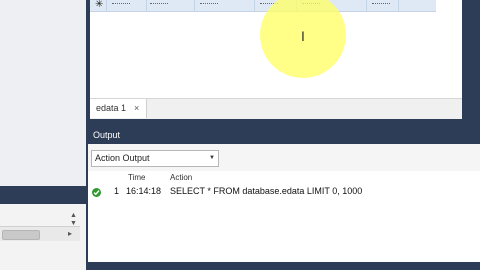 The width and height of the screenshot is (480, 270). Describe the element at coordinates (73, 216) in the screenshot. I see `scroll-up-arrow-icon: ▲` at that location.